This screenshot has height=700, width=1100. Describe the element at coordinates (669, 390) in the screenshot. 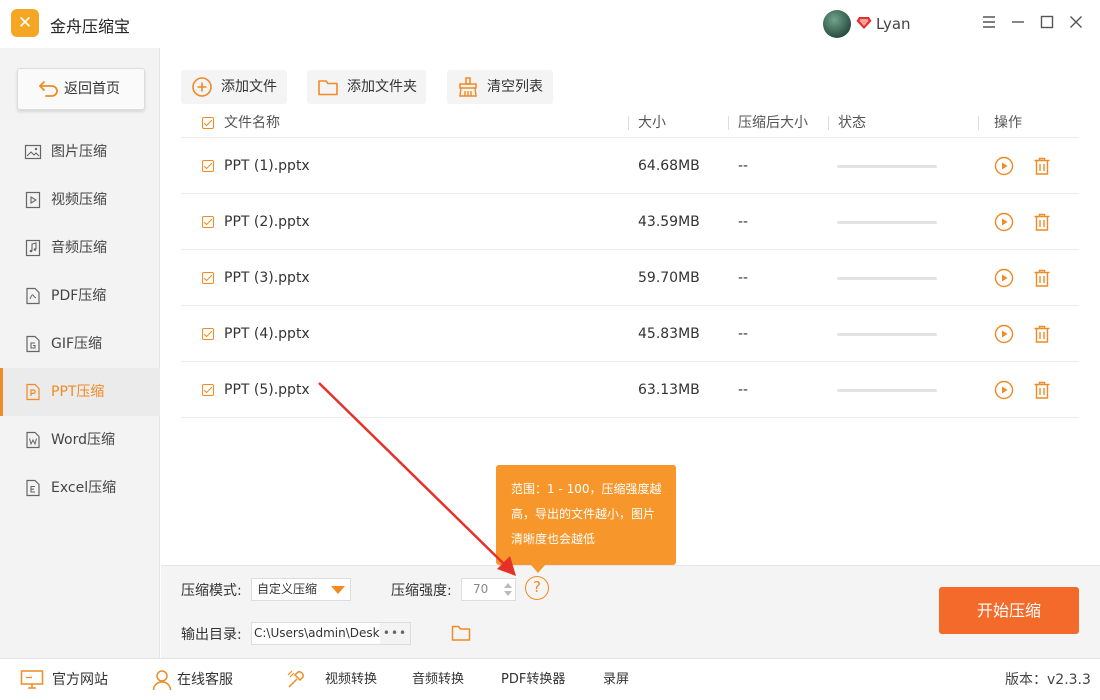

I see `file-size: 63.13MB` at that location.